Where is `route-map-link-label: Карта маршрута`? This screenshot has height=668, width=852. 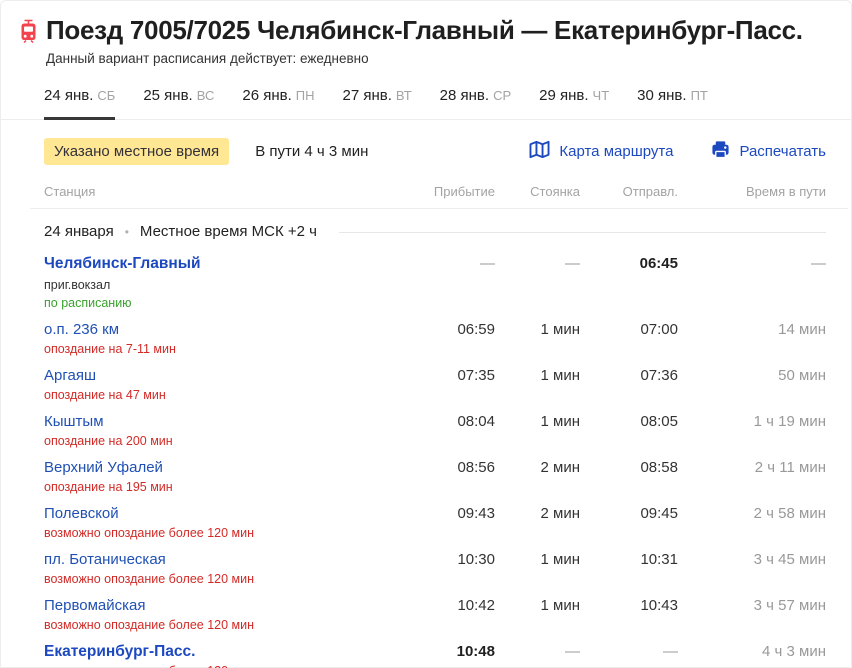 route-map-link-label: Карта маршрута is located at coordinates (616, 151).